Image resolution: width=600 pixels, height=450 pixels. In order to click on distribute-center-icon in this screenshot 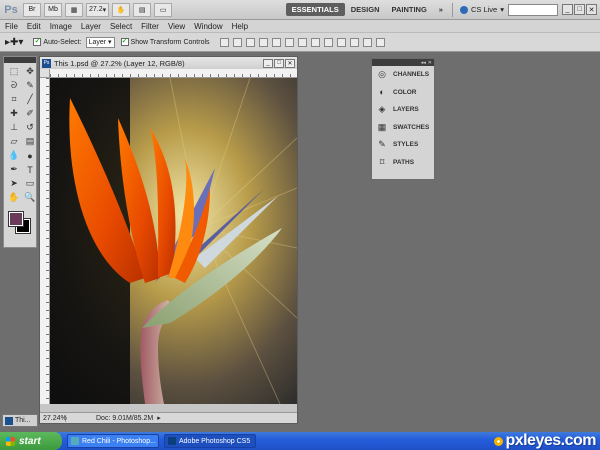, I will do `click(315, 42)`.